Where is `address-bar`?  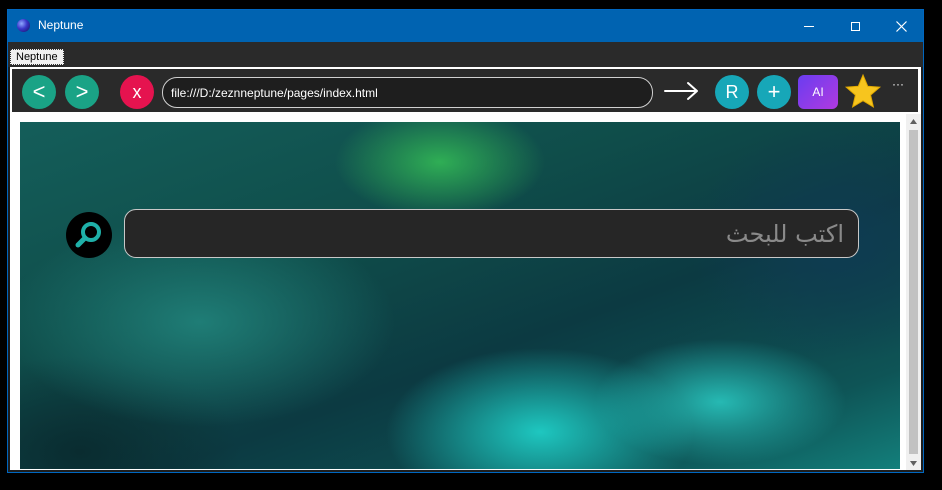
address-bar is located at coordinates (407, 92).